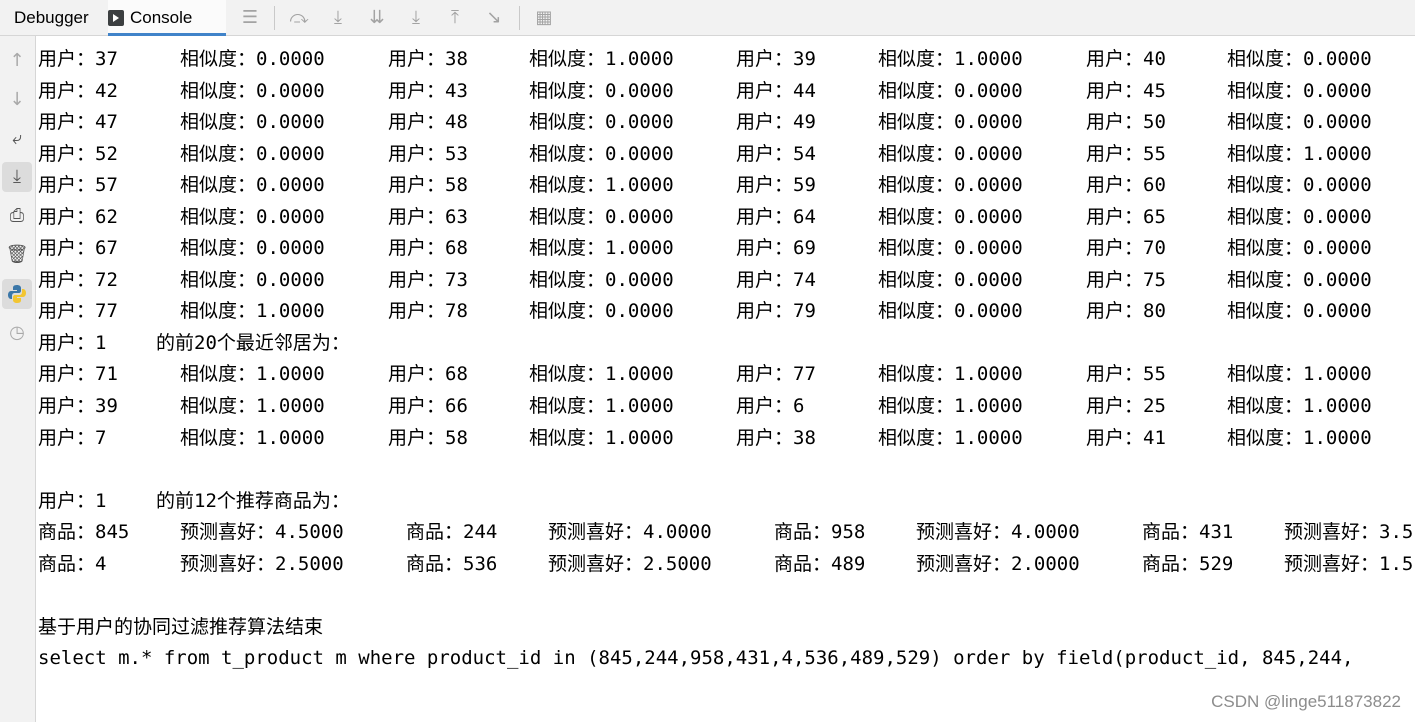 Image resolution: width=1415 pixels, height=722 pixels. Describe the element at coordinates (377, 18) in the screenshot. I see `step-into-my-code-icon: ⇊` at that location.